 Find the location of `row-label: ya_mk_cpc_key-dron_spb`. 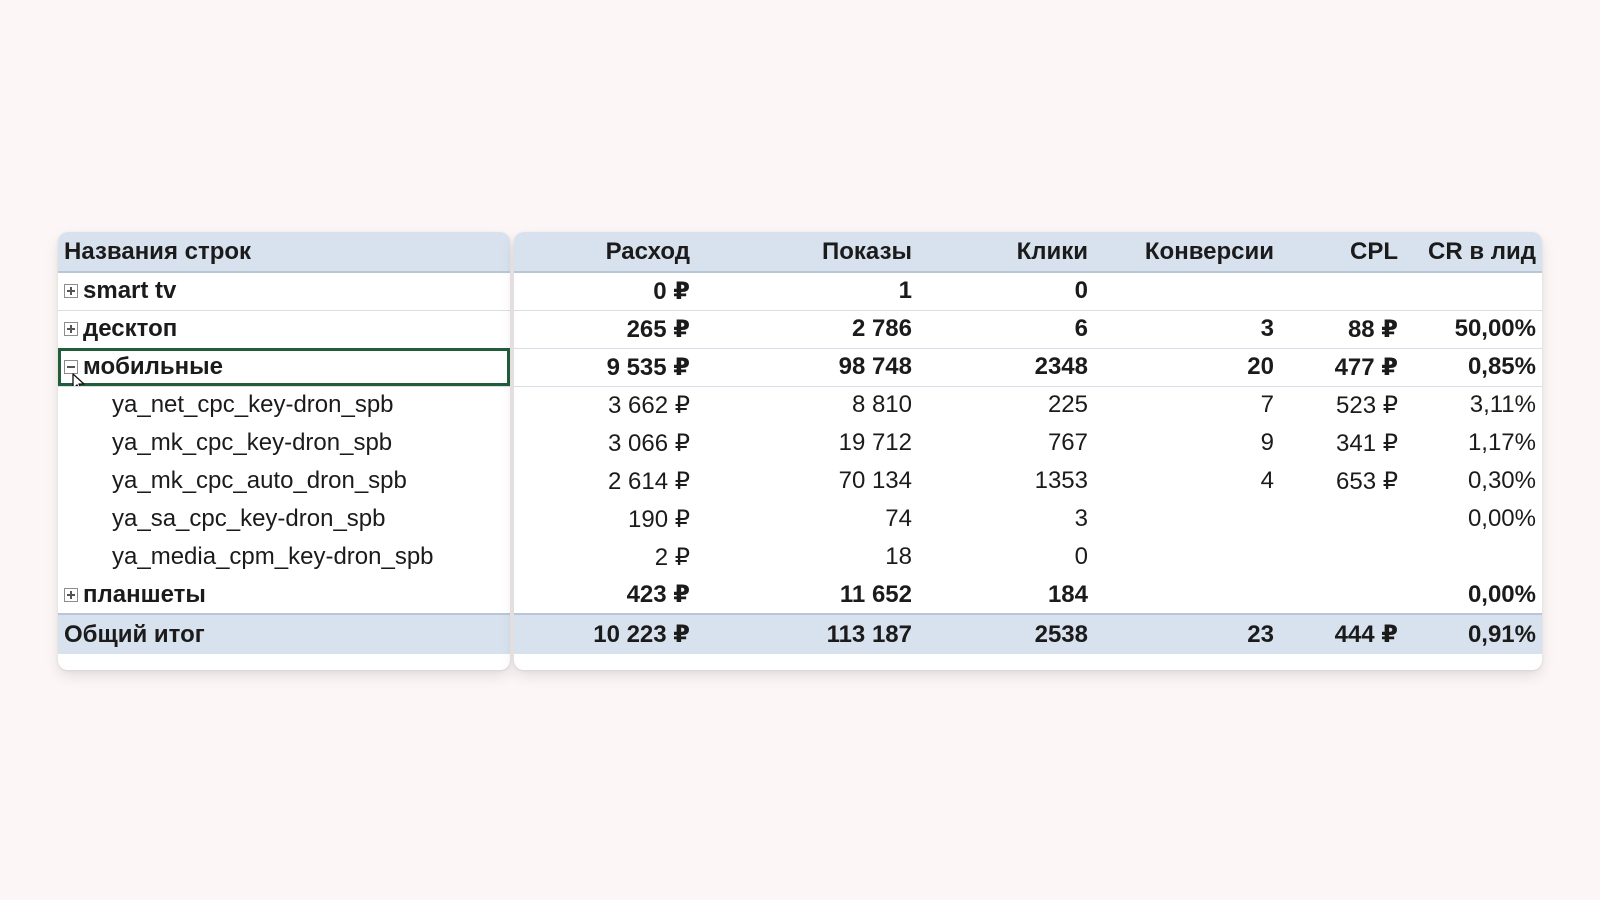

row-label: ya_mk_cpc_key-dron_spb is located at coordinates (284, 443).